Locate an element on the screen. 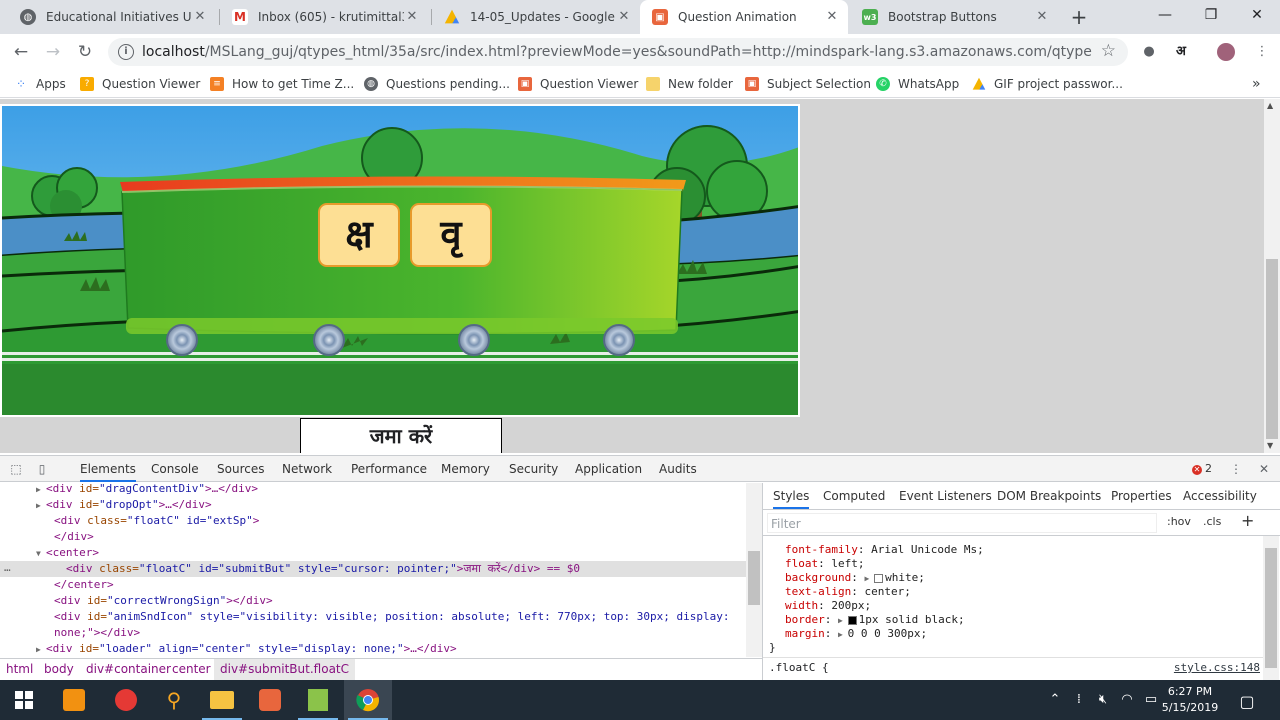 This screenshot has width=1280, height=720. breadcrumb-html: html is located at coordinates (19, 669).